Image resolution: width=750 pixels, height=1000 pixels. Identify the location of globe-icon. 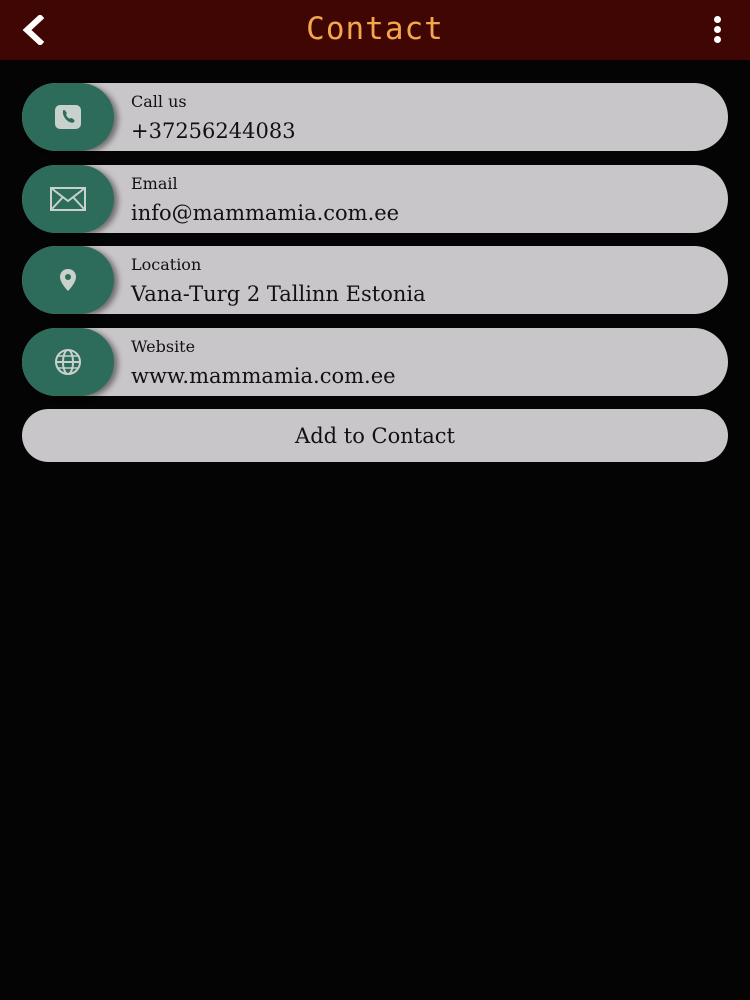
(68, 361).